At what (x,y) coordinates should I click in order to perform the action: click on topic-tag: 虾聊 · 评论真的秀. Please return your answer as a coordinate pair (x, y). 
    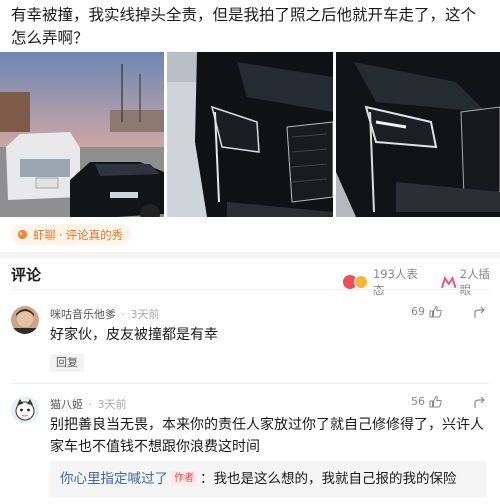
    Looking at the image, I should click on (71, 234).